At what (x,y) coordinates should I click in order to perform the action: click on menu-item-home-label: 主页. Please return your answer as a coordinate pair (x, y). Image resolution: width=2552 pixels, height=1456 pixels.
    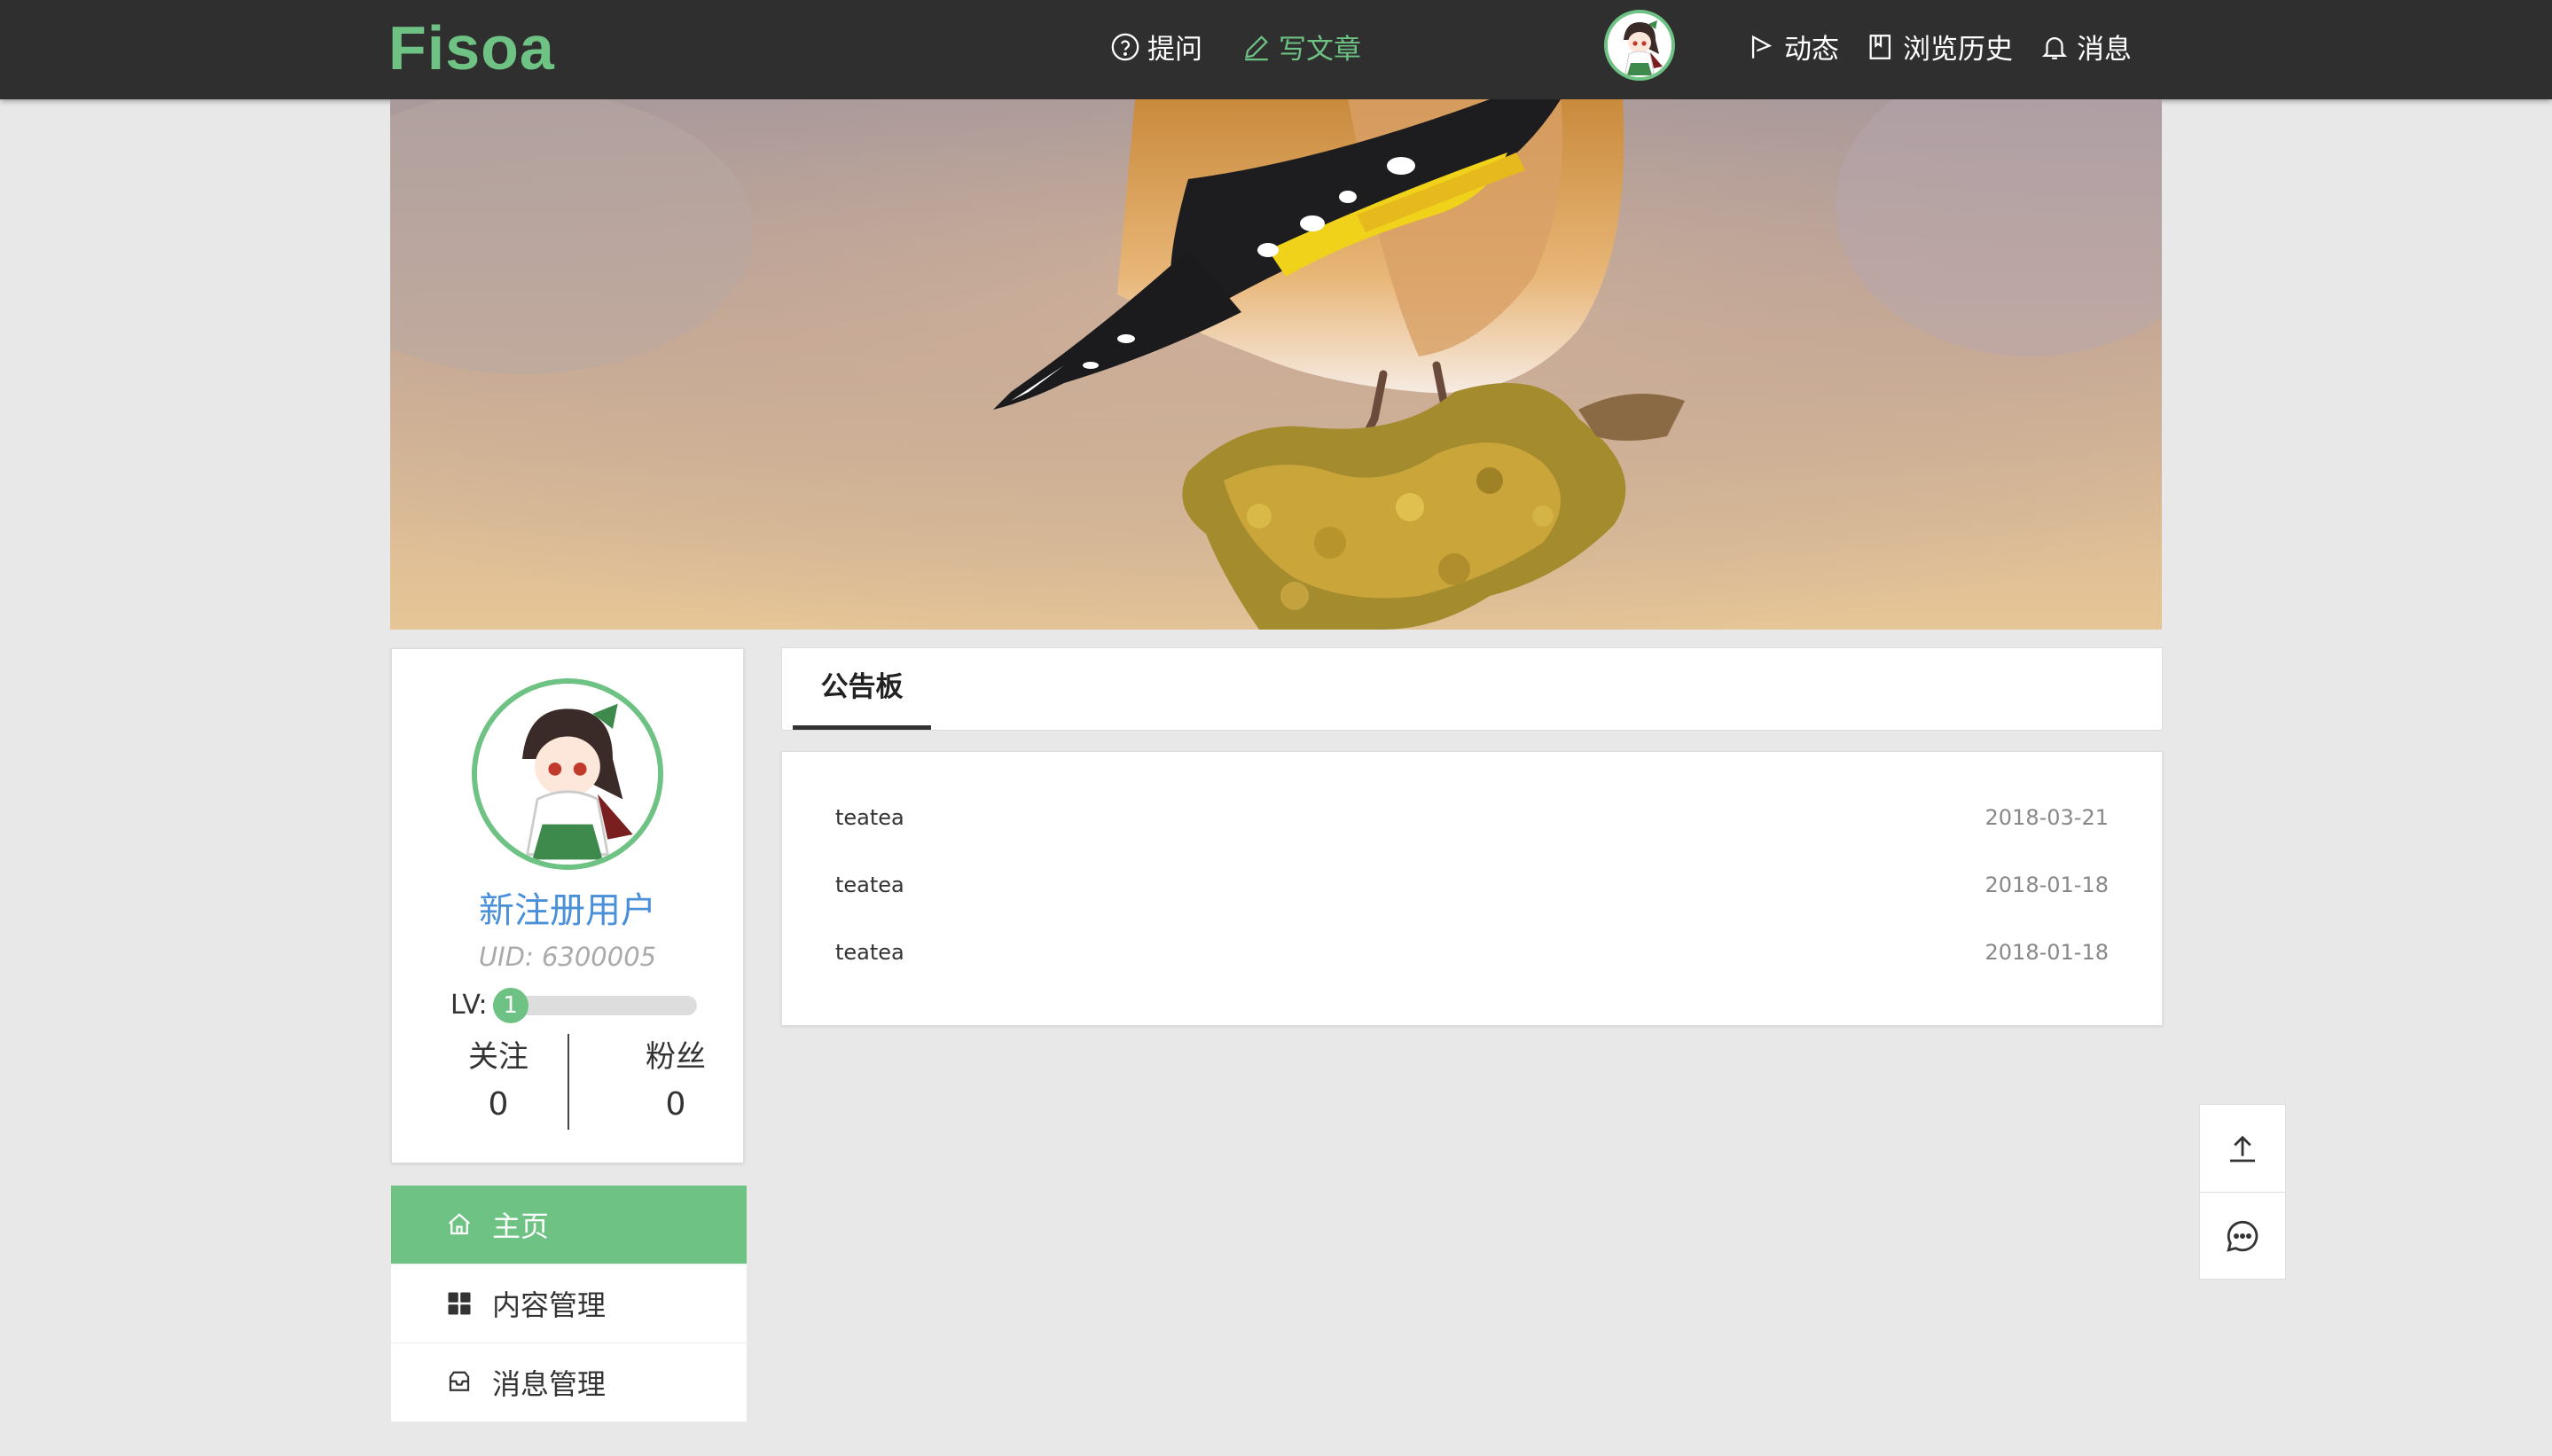
    Looking at the image, I should click on (521, 1226).